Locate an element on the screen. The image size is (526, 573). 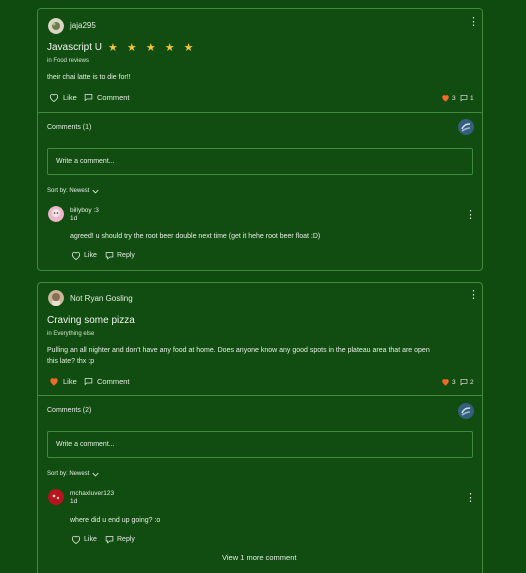
comment-count-value: 2 is located at coordinates (472, 382).